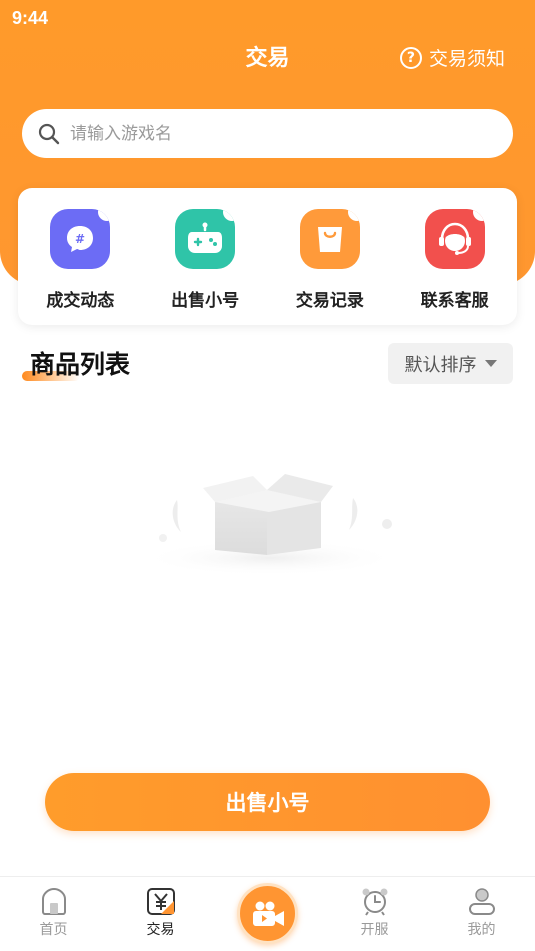  I want to click on home-icon, so click(53, 901).